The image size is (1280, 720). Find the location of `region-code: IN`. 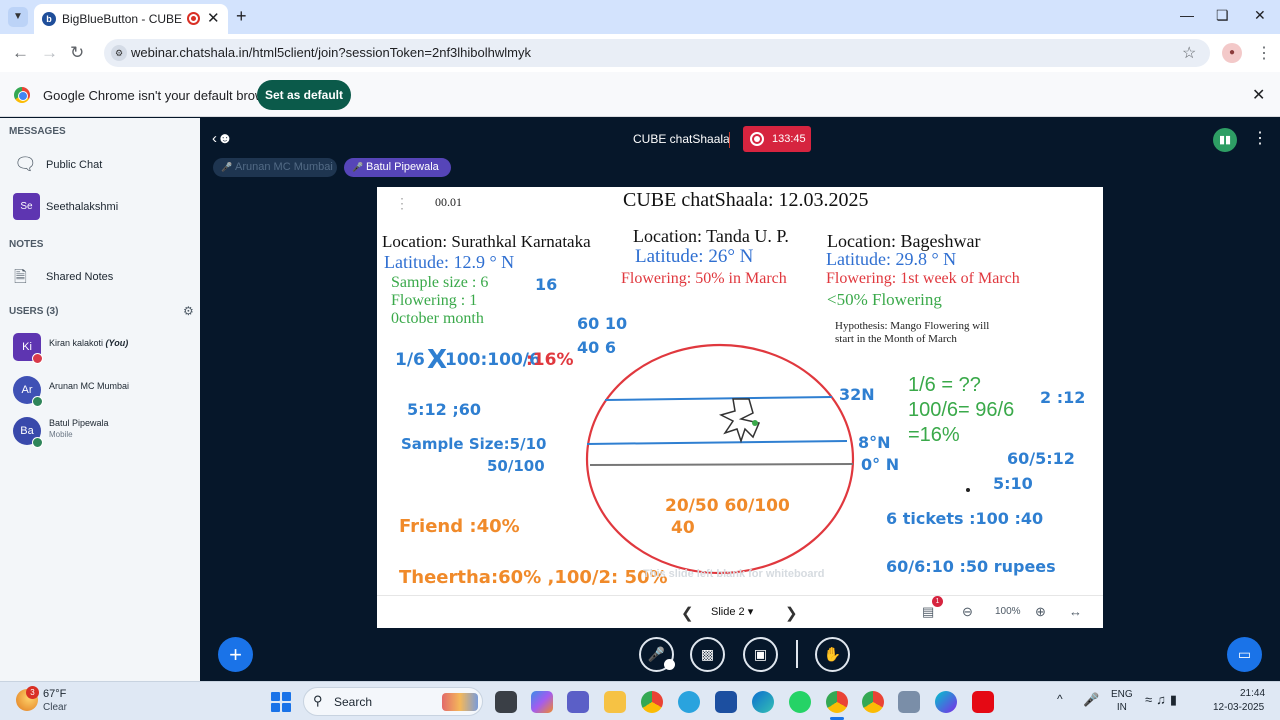

region-code: IN is located at coordinates (1121, 707).